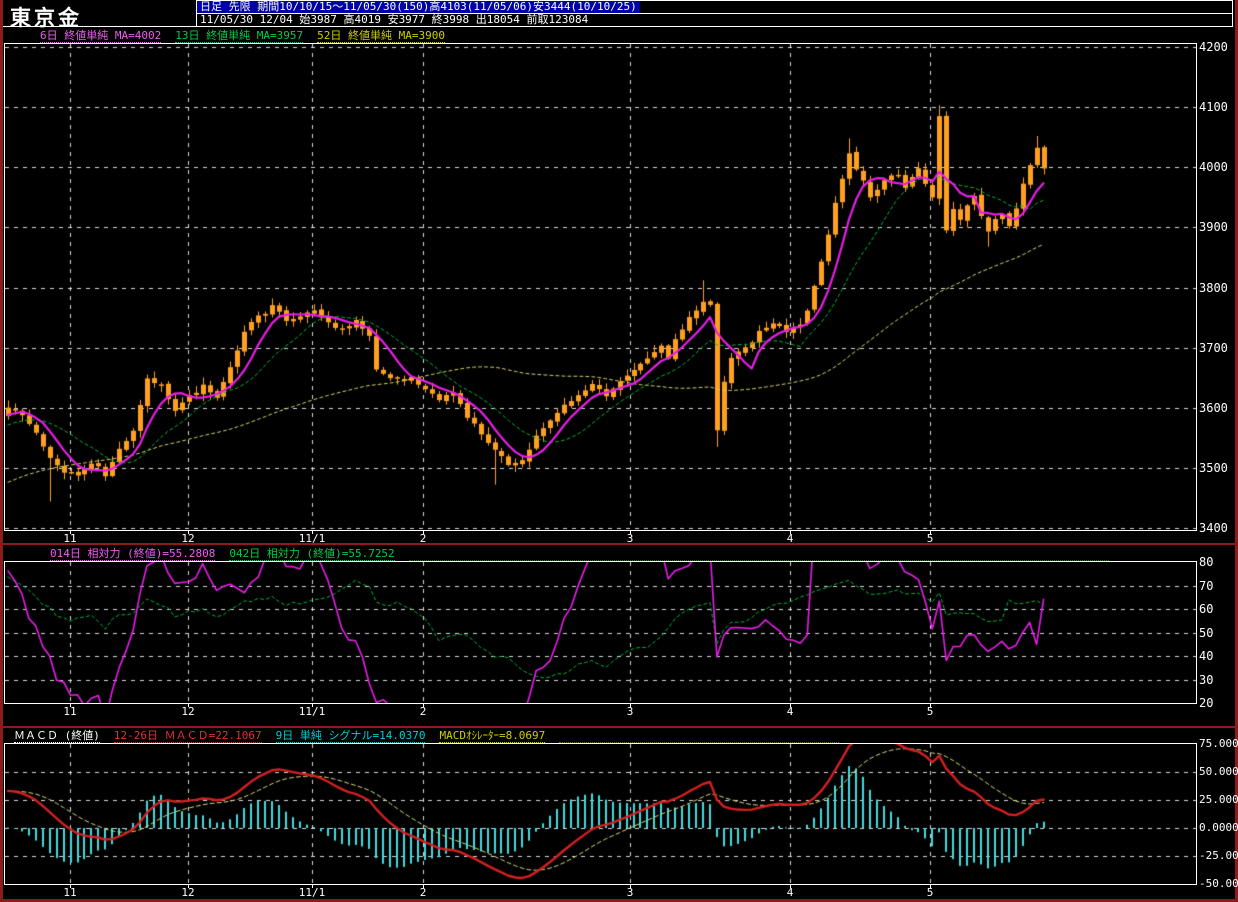 This screenshot has width=1238, height=902. What do you see at coordinates (133, 554) in the screenshot?
I see `legend-item: 014日 相対力 (終値)=55.2808` at bounding box center [133, 554].